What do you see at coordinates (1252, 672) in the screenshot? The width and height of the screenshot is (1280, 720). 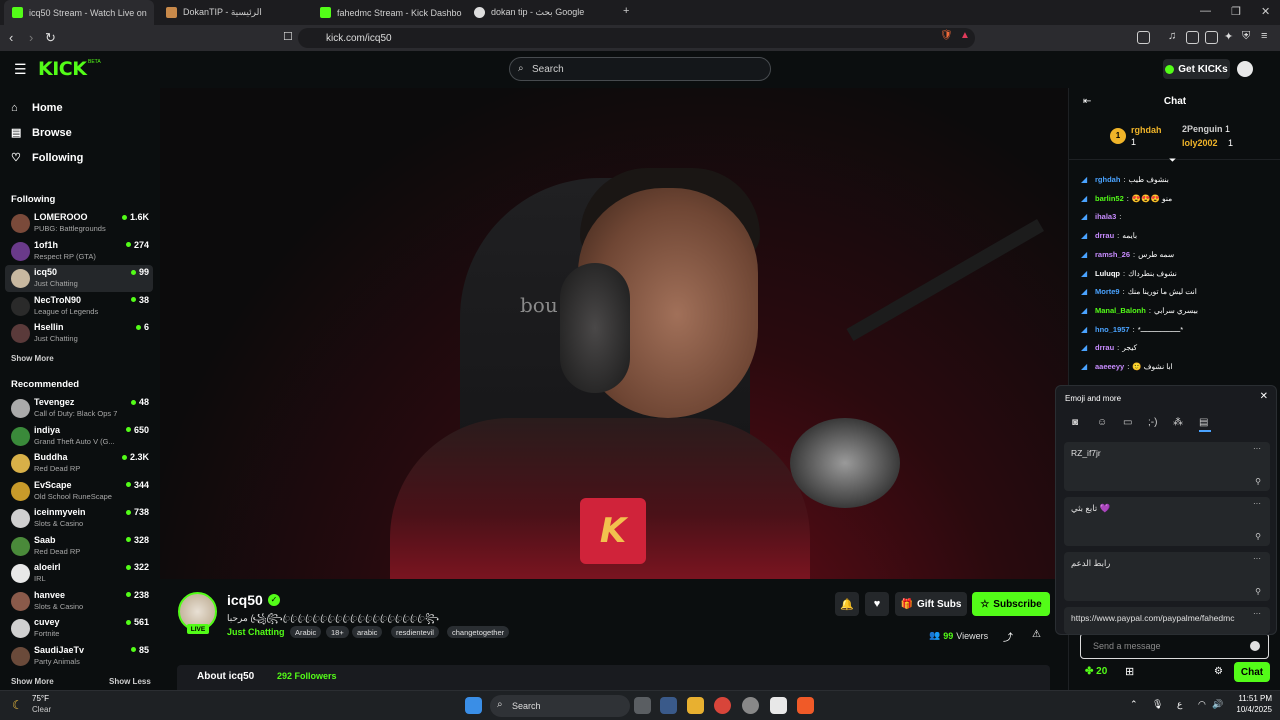 I see `send-chat-button: Chat` at bounding box center [1252, 672].